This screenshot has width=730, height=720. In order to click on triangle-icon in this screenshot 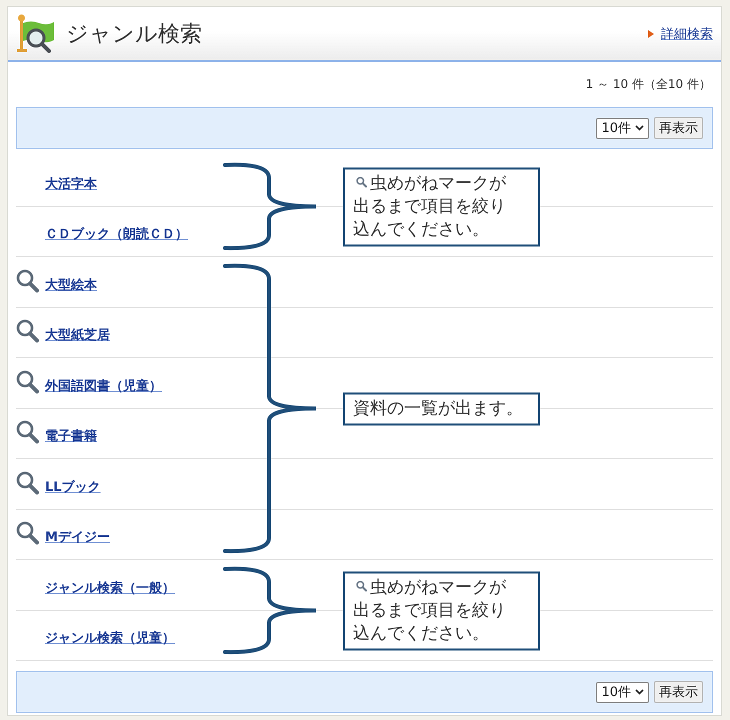, I will do `click(651, 34)`.